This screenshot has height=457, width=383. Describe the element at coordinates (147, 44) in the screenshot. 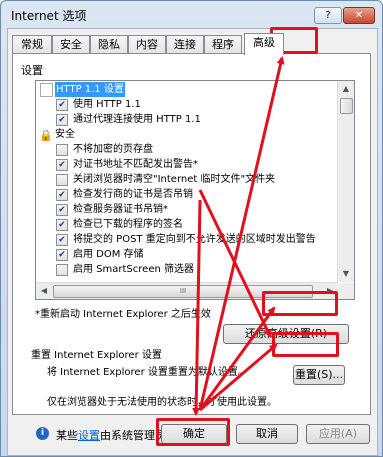

I see `tab-content: 内容` at that location.